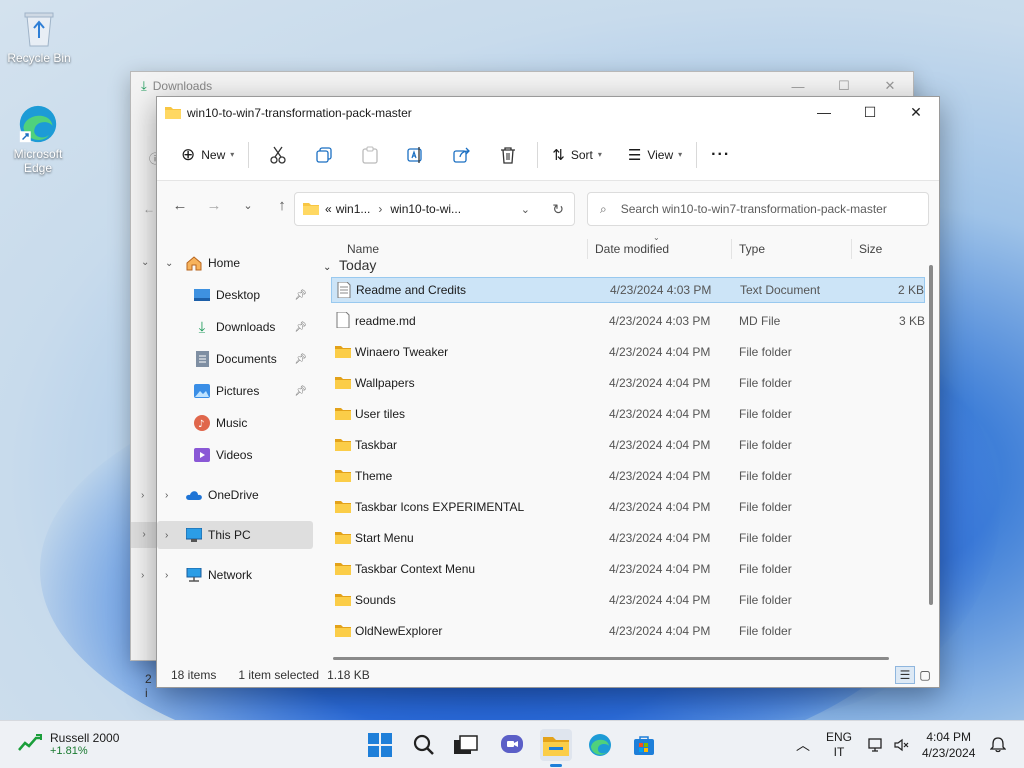  What do you see at coordinates (278, 155) in the screenshot?
I see `cut-button` at bounding box center [278, 155].